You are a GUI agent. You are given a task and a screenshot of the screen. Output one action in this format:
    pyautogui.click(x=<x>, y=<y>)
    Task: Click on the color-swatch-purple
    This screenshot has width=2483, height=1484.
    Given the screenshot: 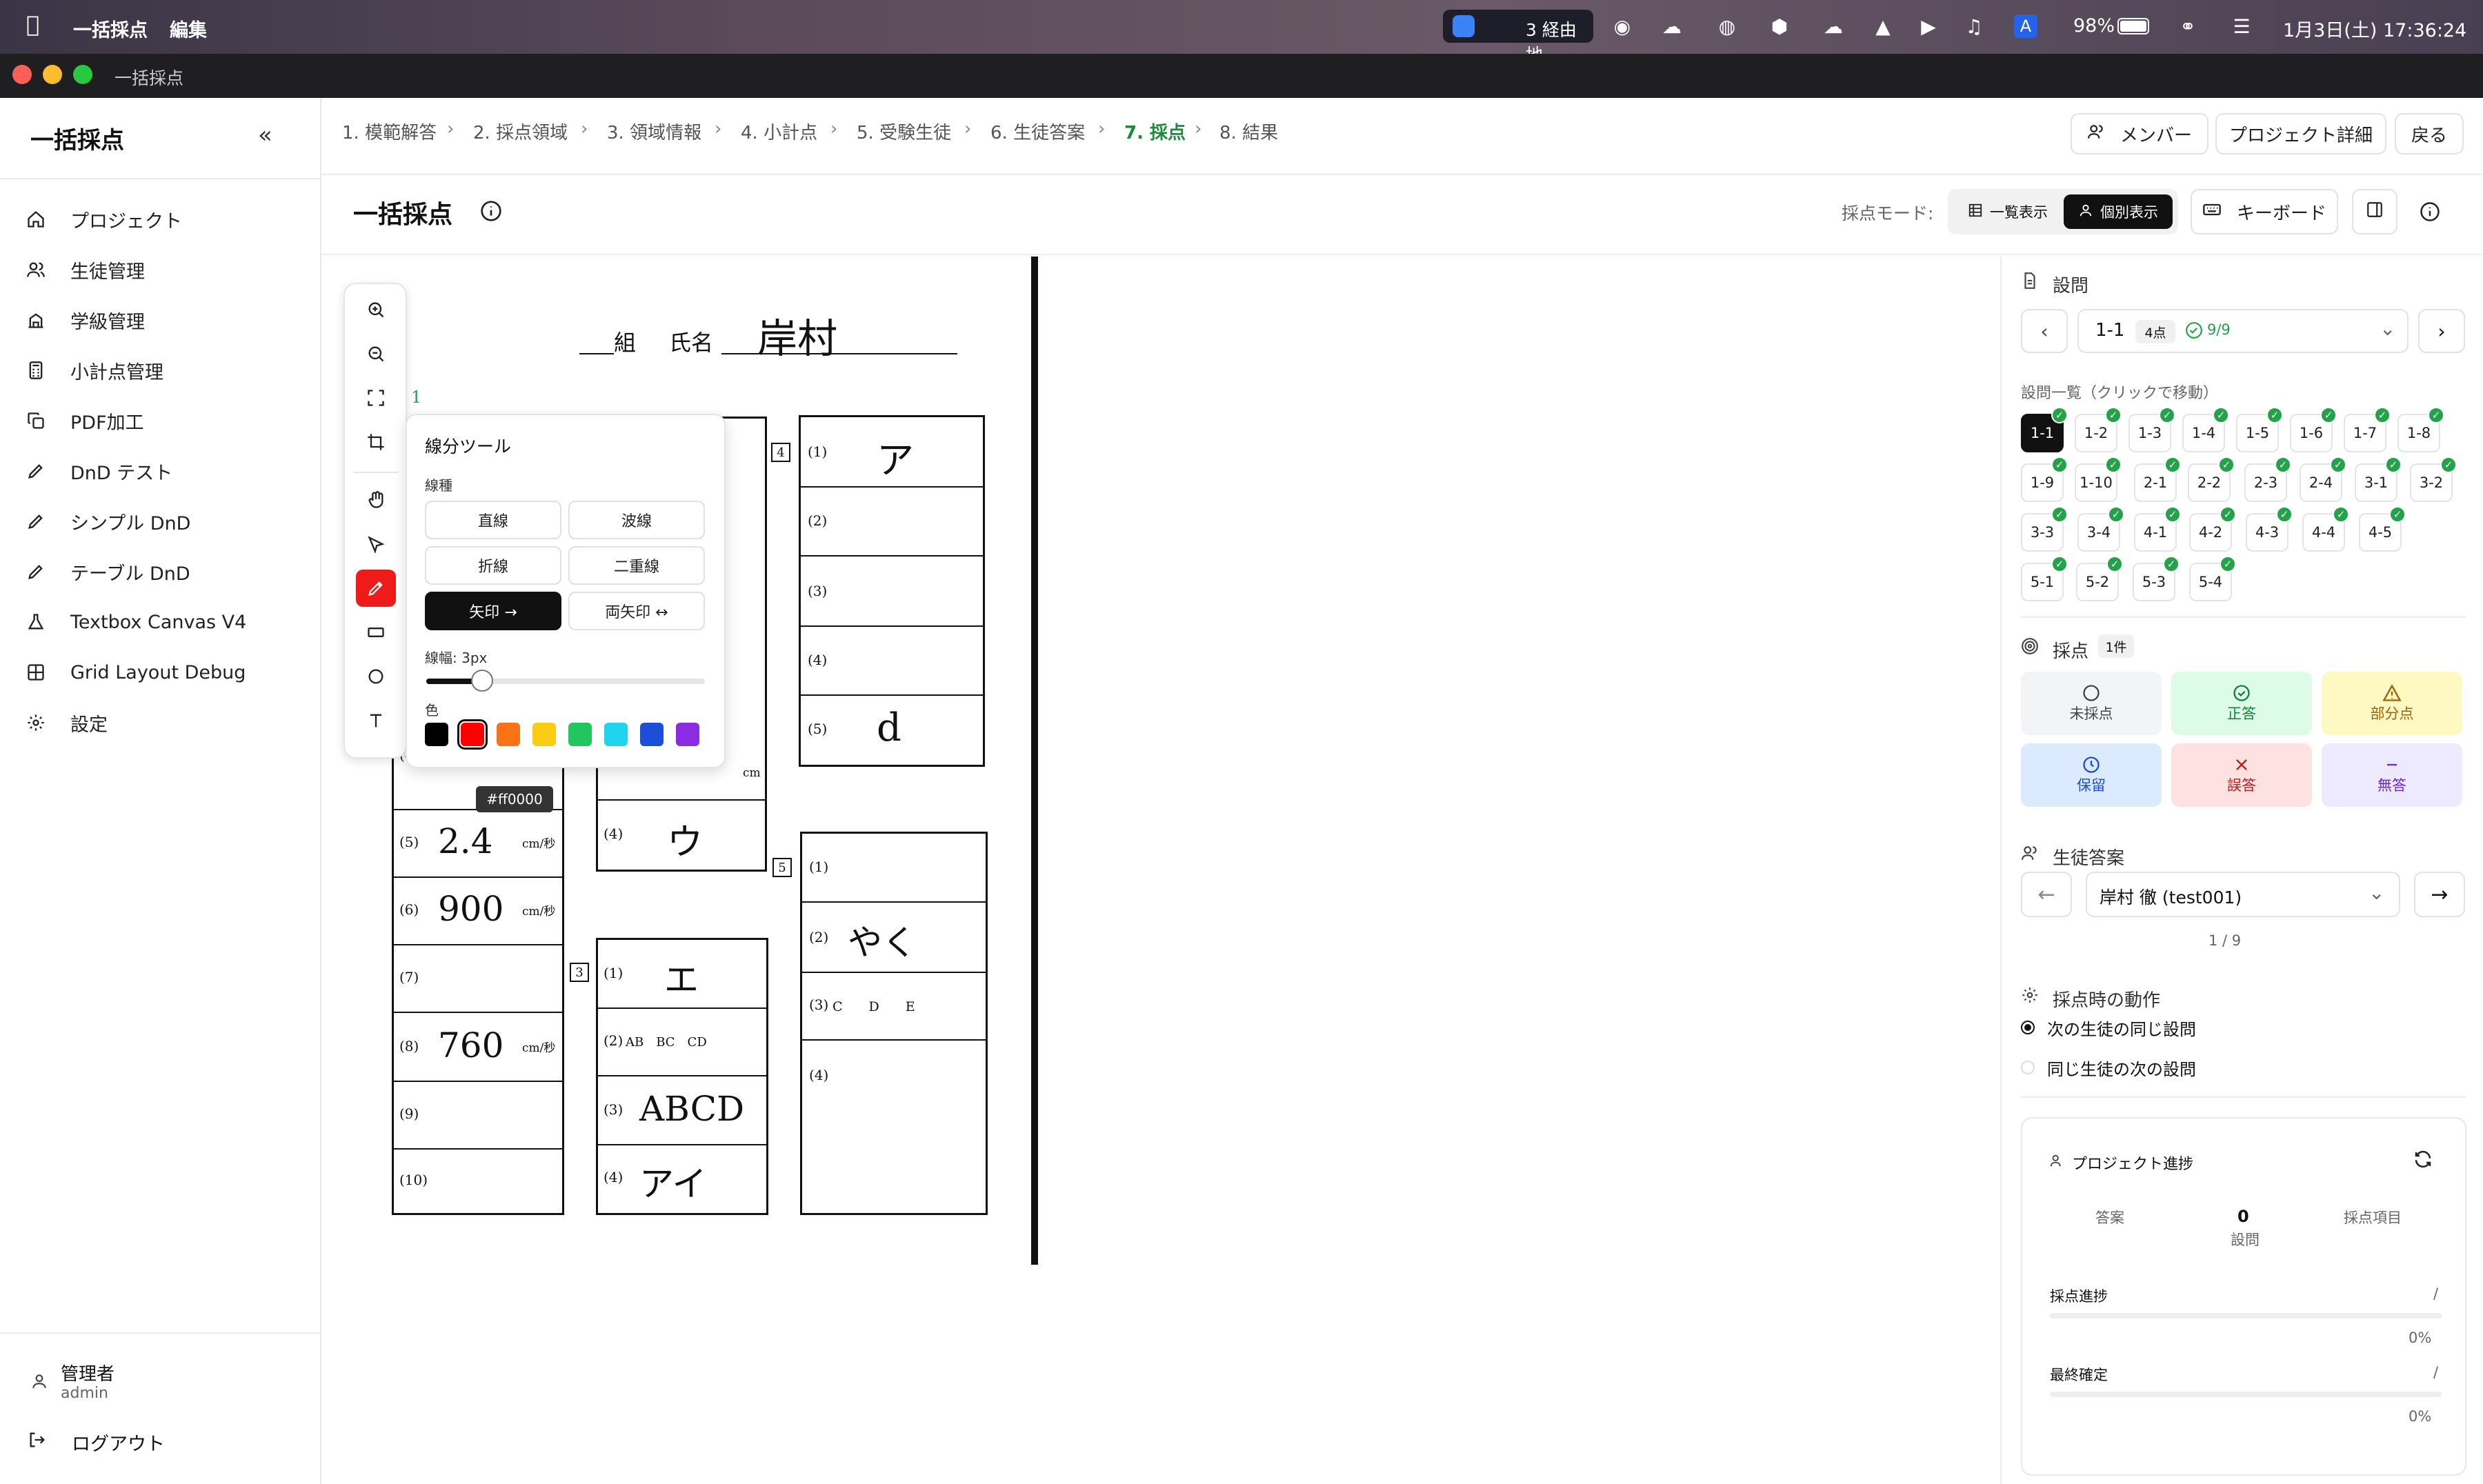 What is the action you would take?
    pyautogui.click(x=687, y=735)
    